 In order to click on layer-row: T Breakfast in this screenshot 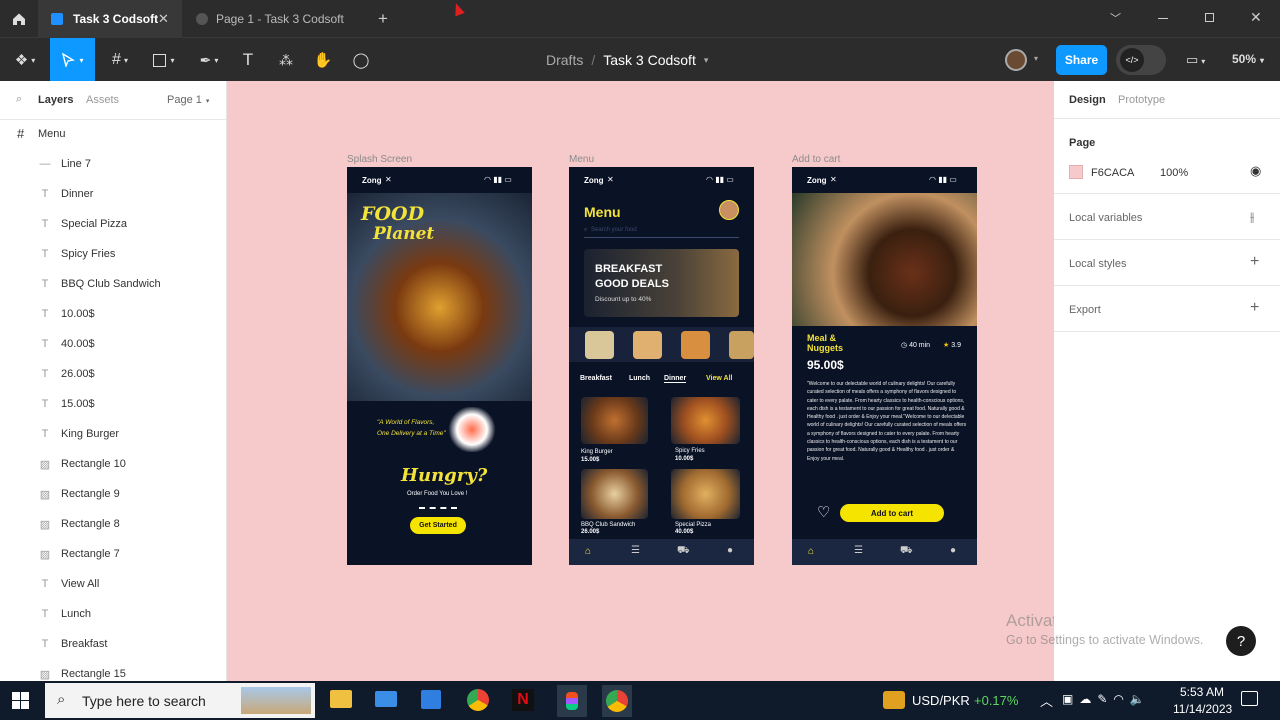, I will do `click(113, 644)`.